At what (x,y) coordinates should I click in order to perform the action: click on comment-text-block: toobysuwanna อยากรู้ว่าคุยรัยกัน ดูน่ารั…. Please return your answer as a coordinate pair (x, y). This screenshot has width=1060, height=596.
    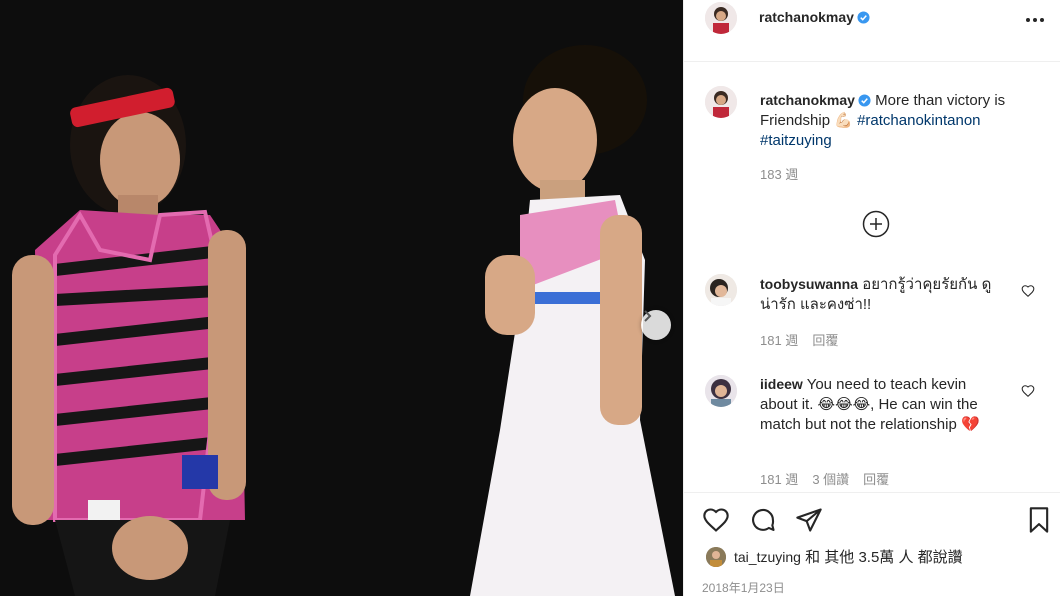
    Looking at the image, I should click on (880, 294).